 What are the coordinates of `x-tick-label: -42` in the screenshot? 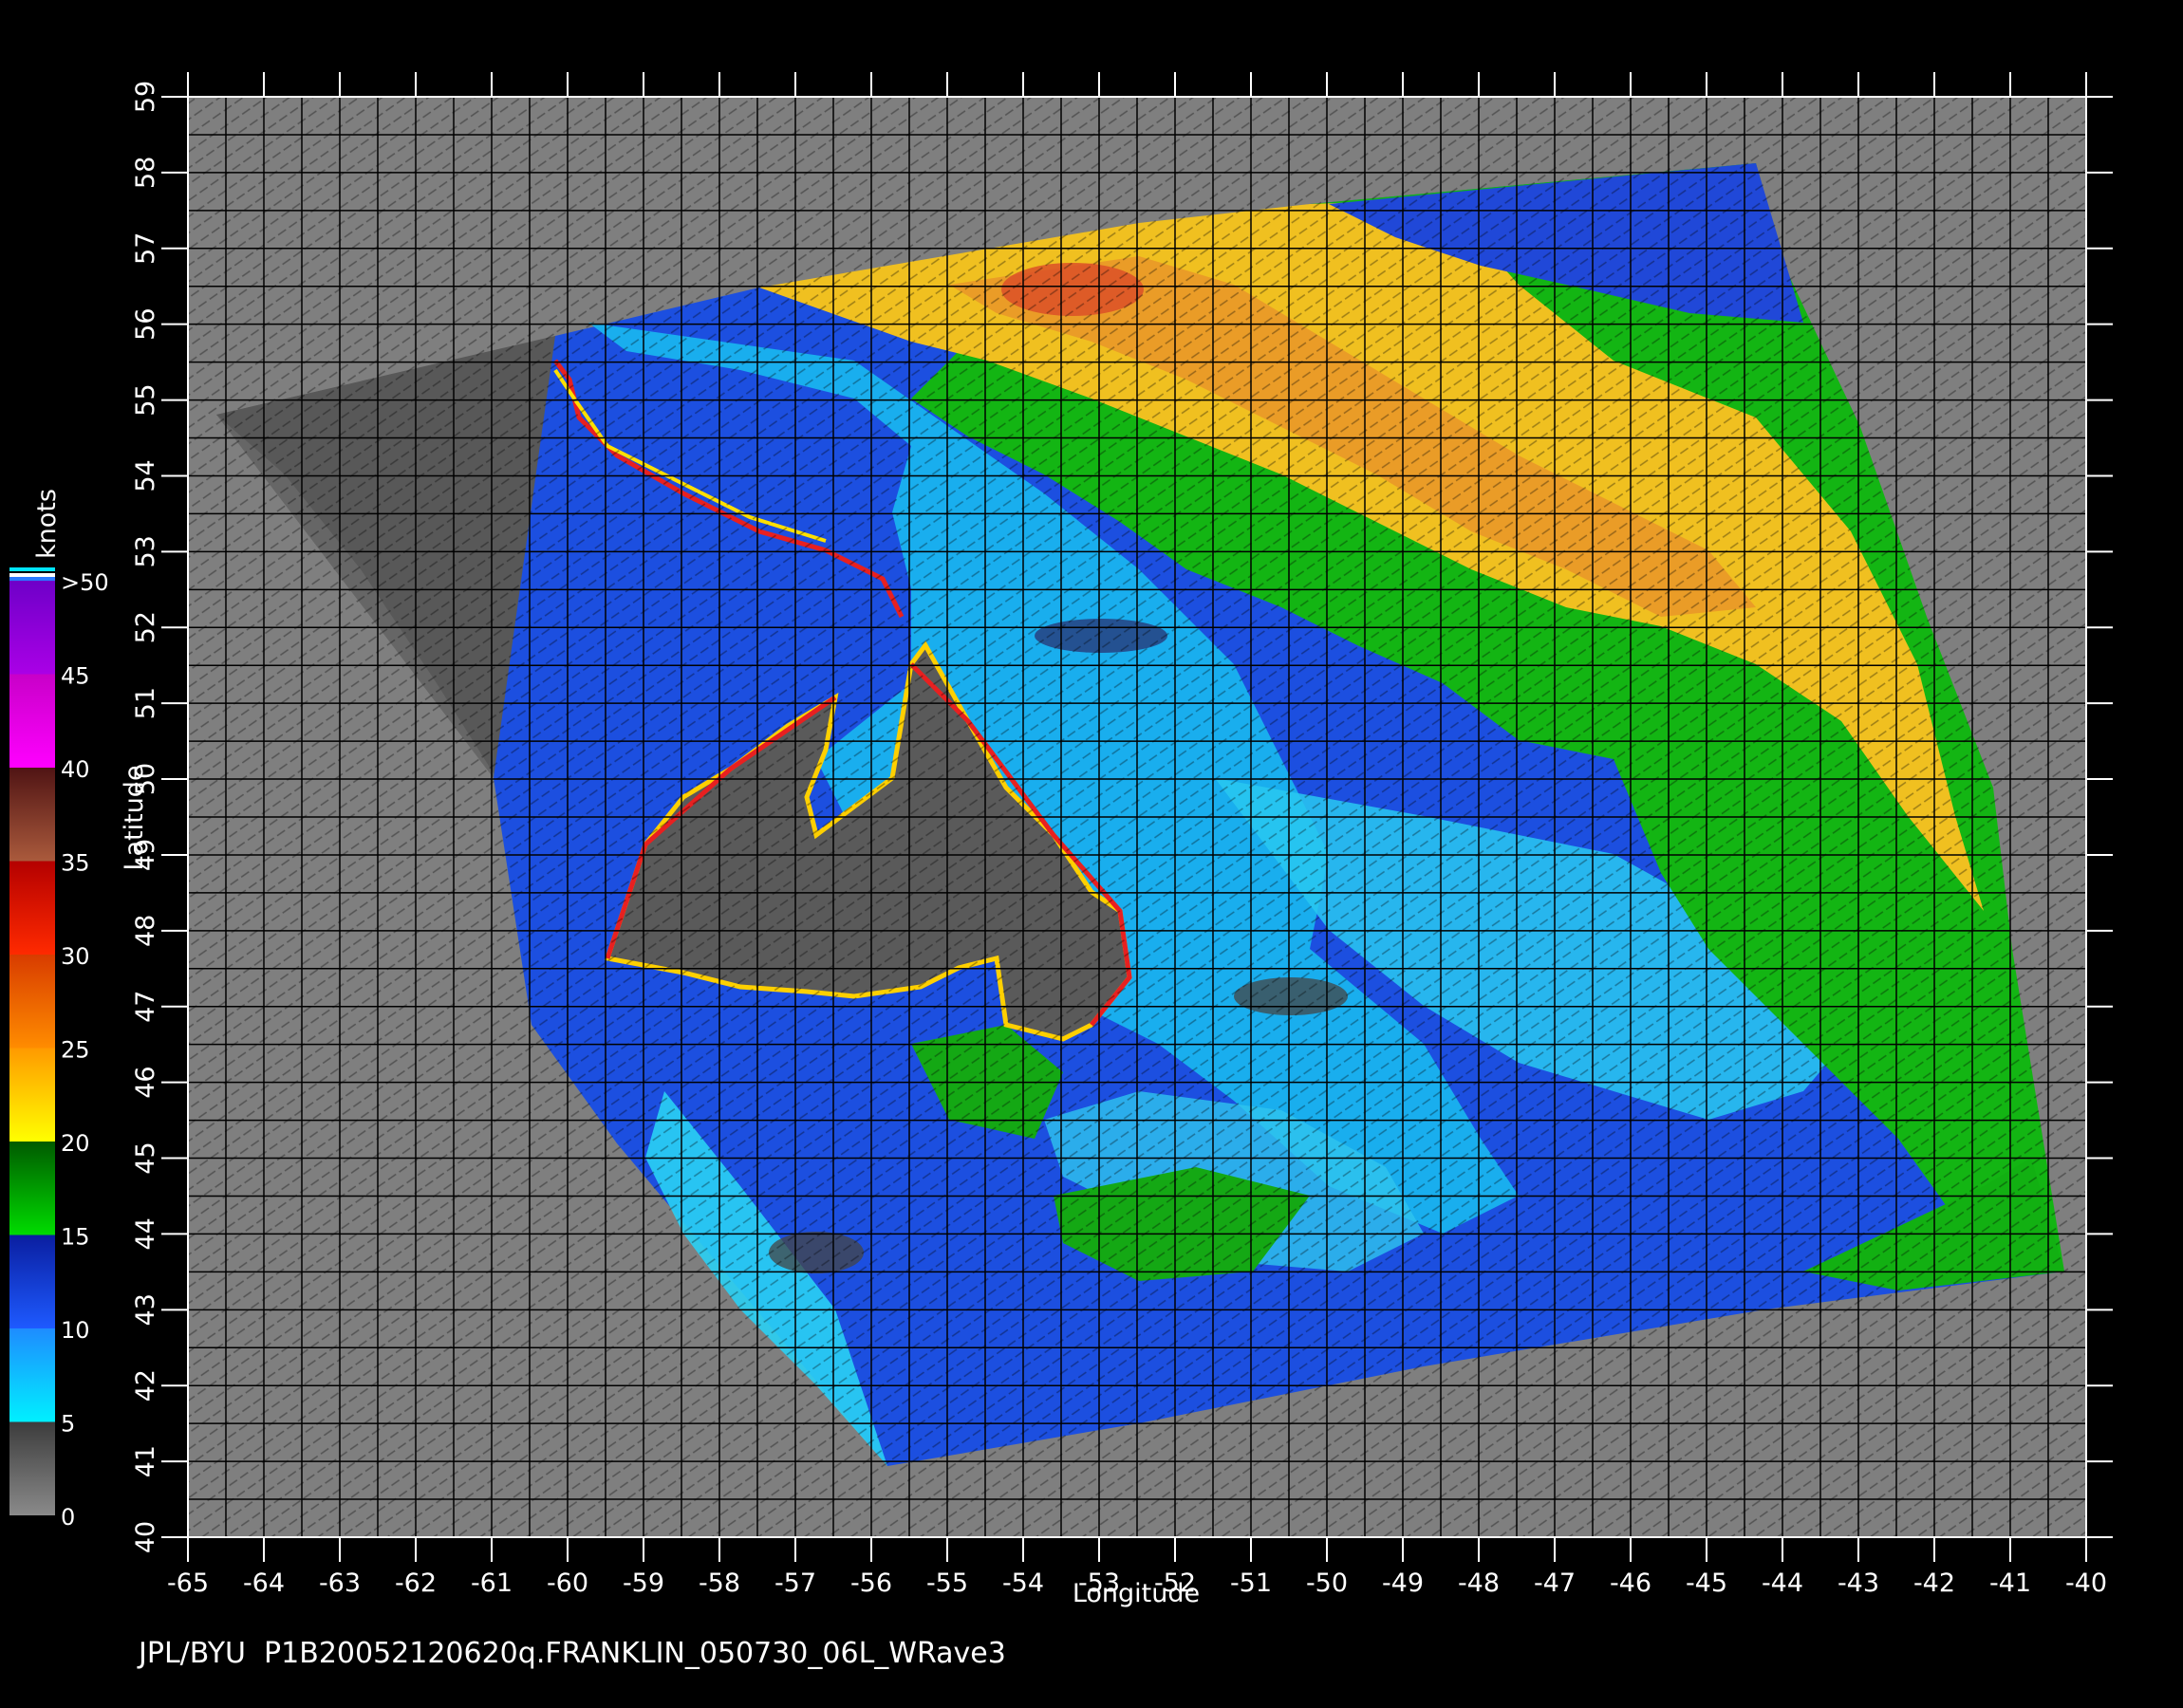 It's located at (1934, 1583).